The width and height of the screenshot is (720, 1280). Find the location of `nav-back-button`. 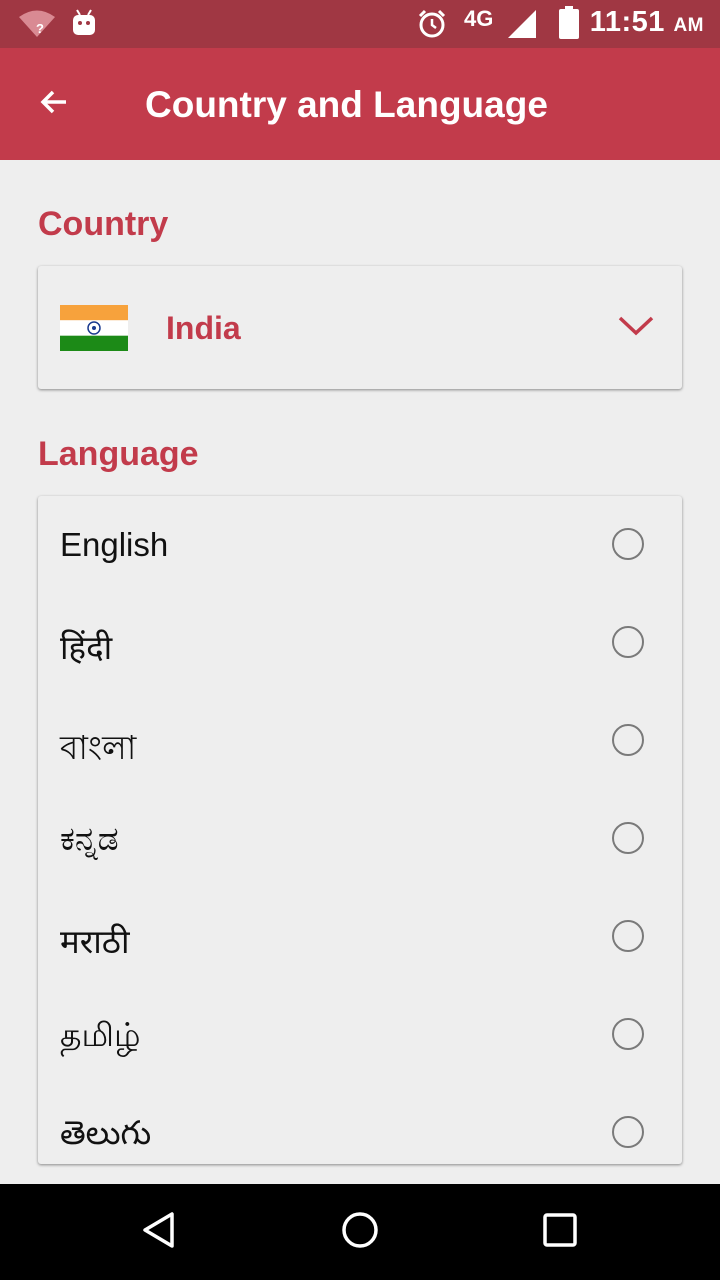

nav-back-button is located at coordinates (160, 1232).